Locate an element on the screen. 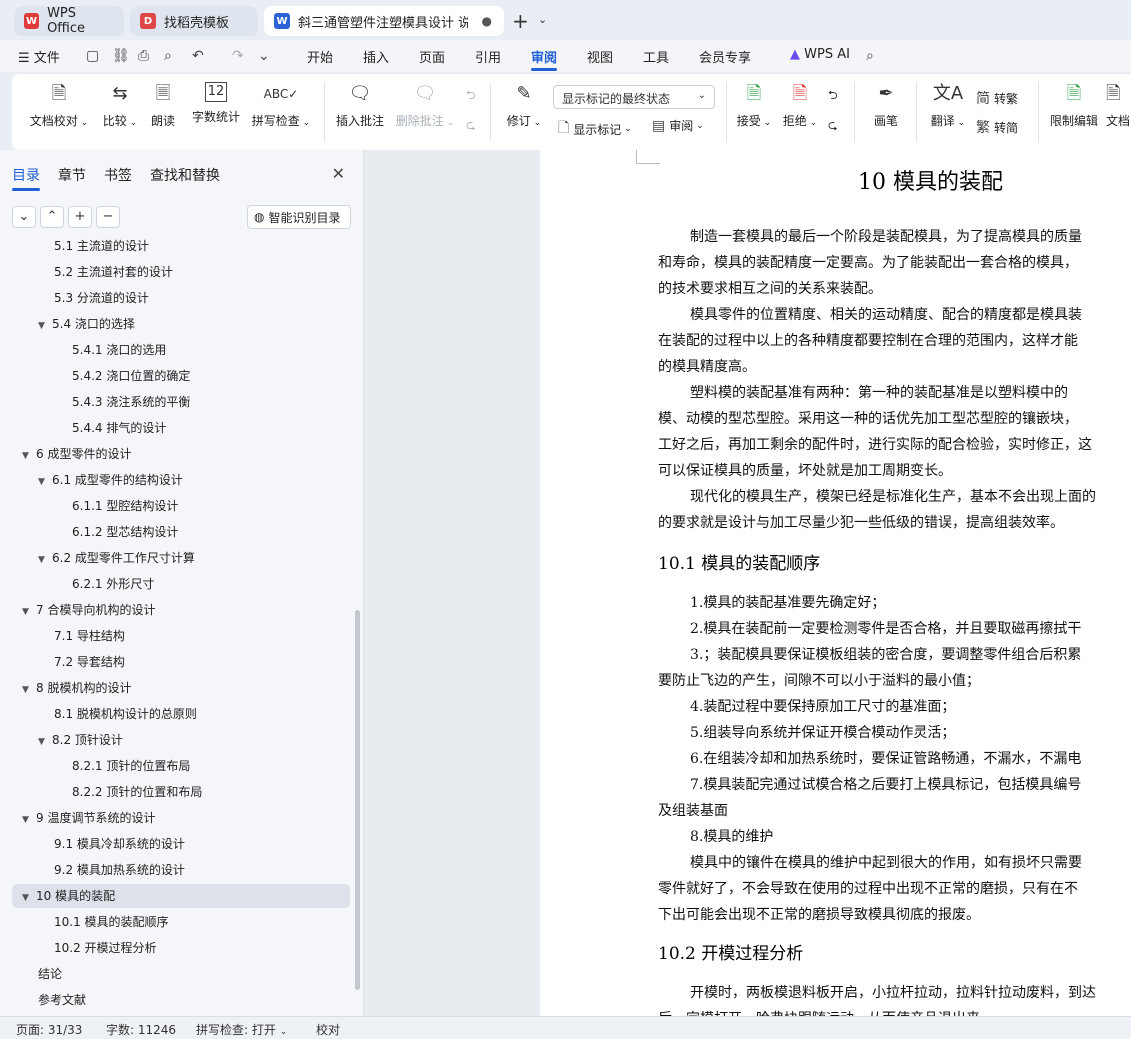 This screenshot has height=1039, width=1131. toc-item: 7.2 导套结构 is located at coordinates (62, 662).